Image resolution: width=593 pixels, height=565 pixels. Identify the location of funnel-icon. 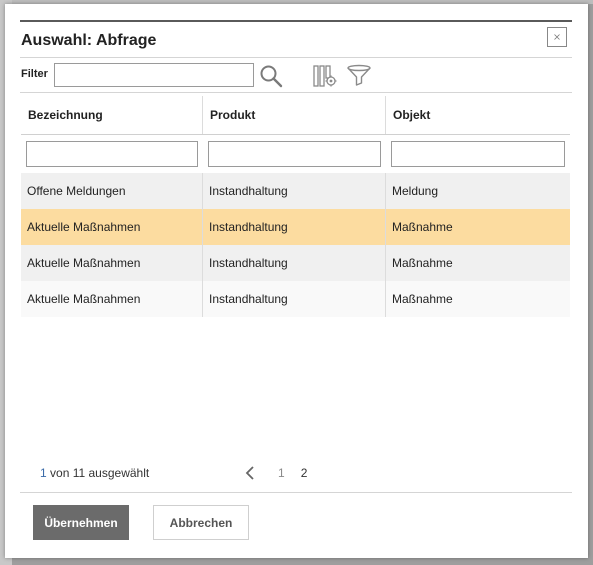
(359, 75).